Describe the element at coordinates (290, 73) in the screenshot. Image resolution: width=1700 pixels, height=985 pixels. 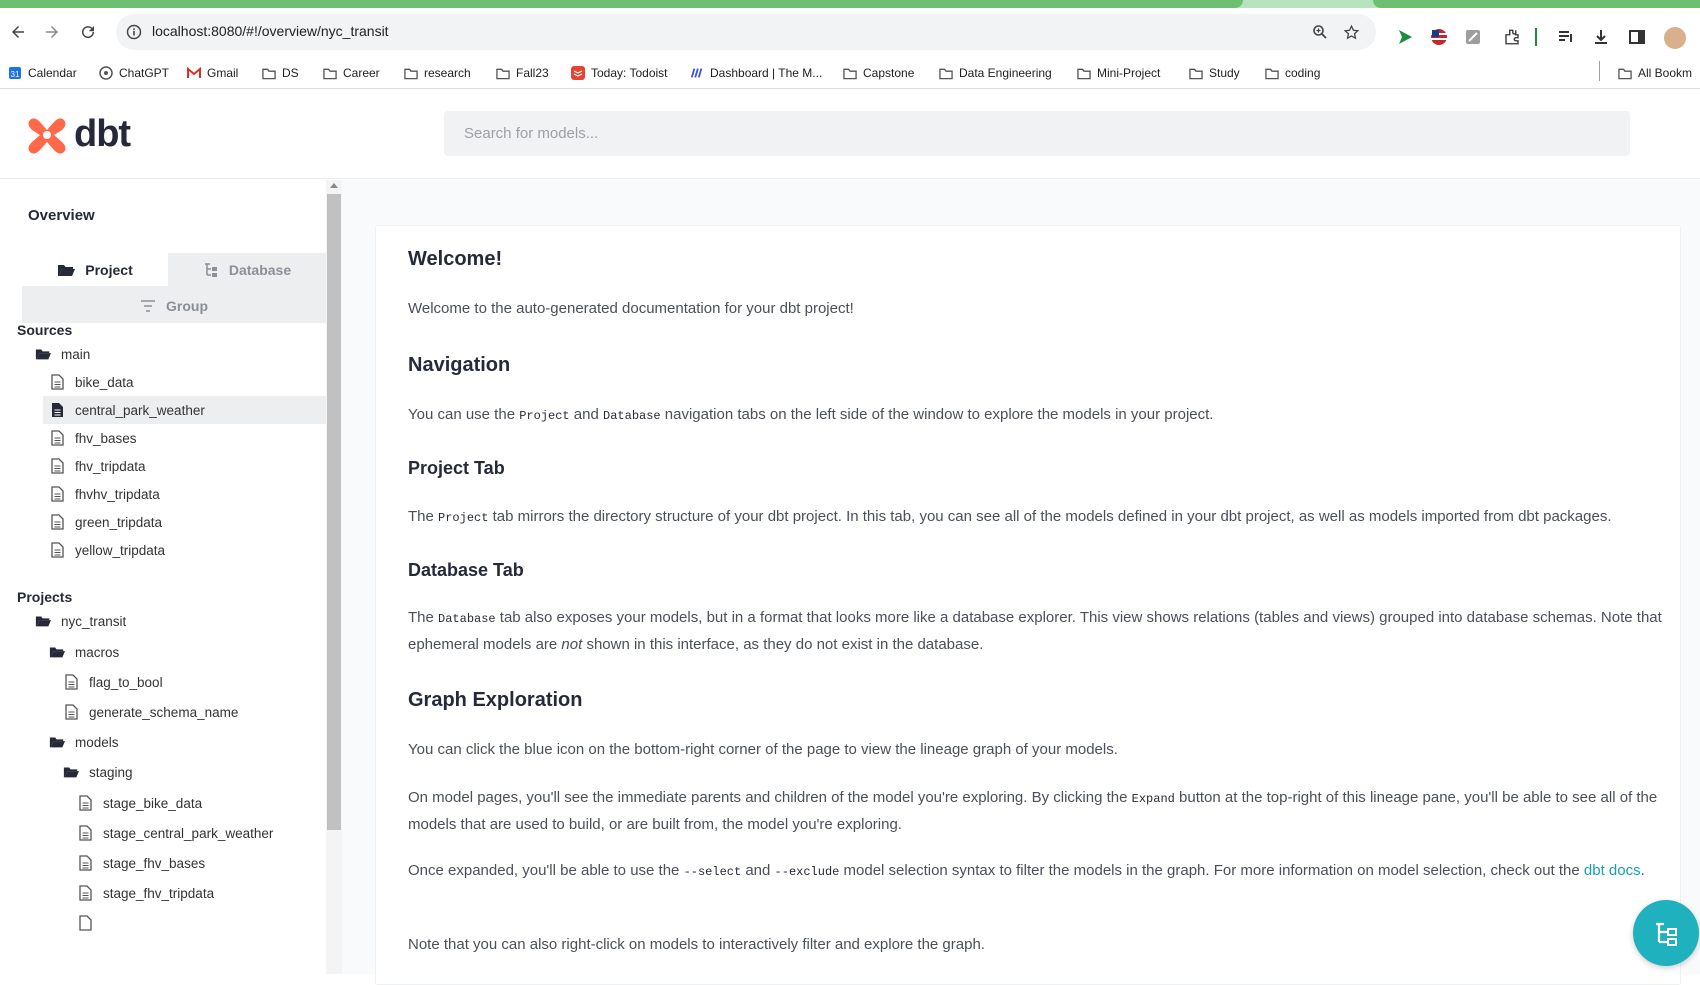
I see `bookmark-label: DS` at that location.